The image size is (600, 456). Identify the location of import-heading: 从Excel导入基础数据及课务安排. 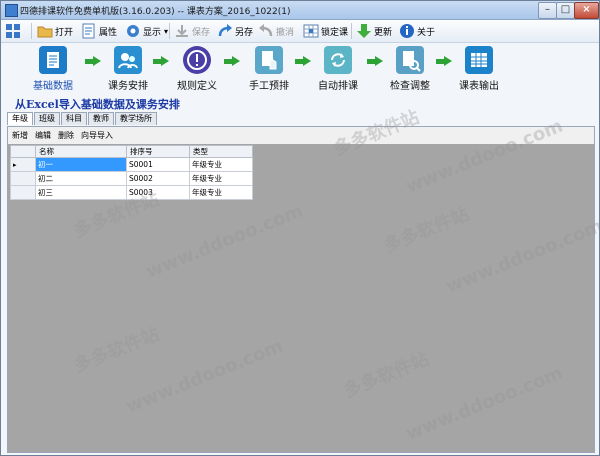
(97, 104).